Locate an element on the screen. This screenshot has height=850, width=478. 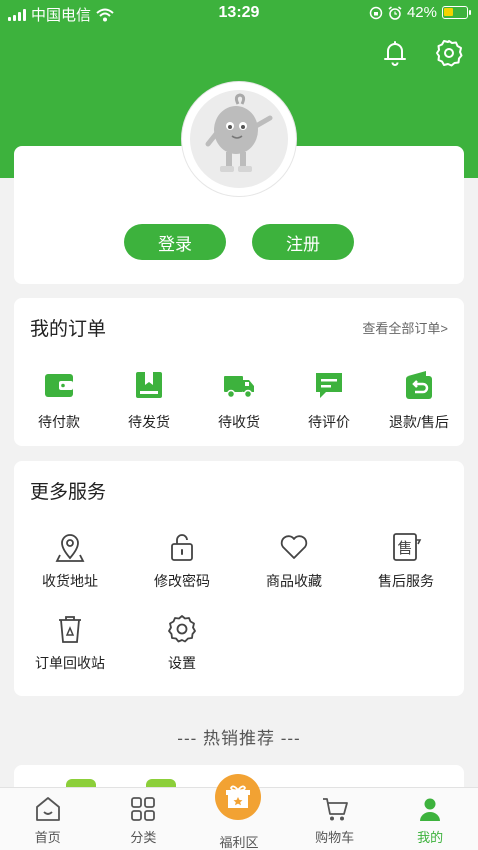
recommend-title: --- 热销推荐 --- is located at coordinates (239, 738).